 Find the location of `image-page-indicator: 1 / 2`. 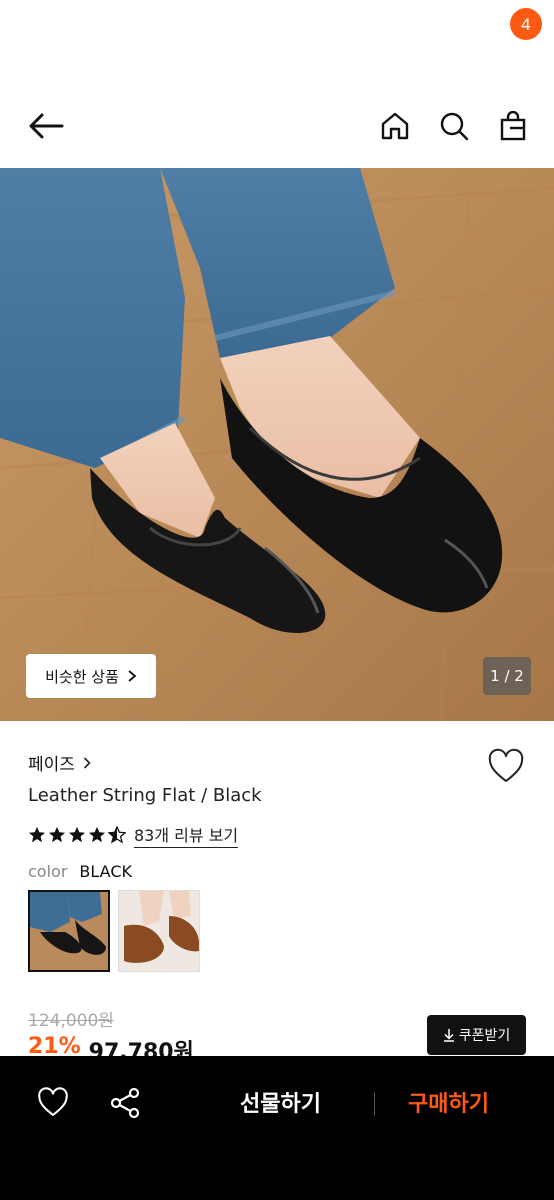

image-page-indicator: 1 / 2 is located at coordinates (507, 676).